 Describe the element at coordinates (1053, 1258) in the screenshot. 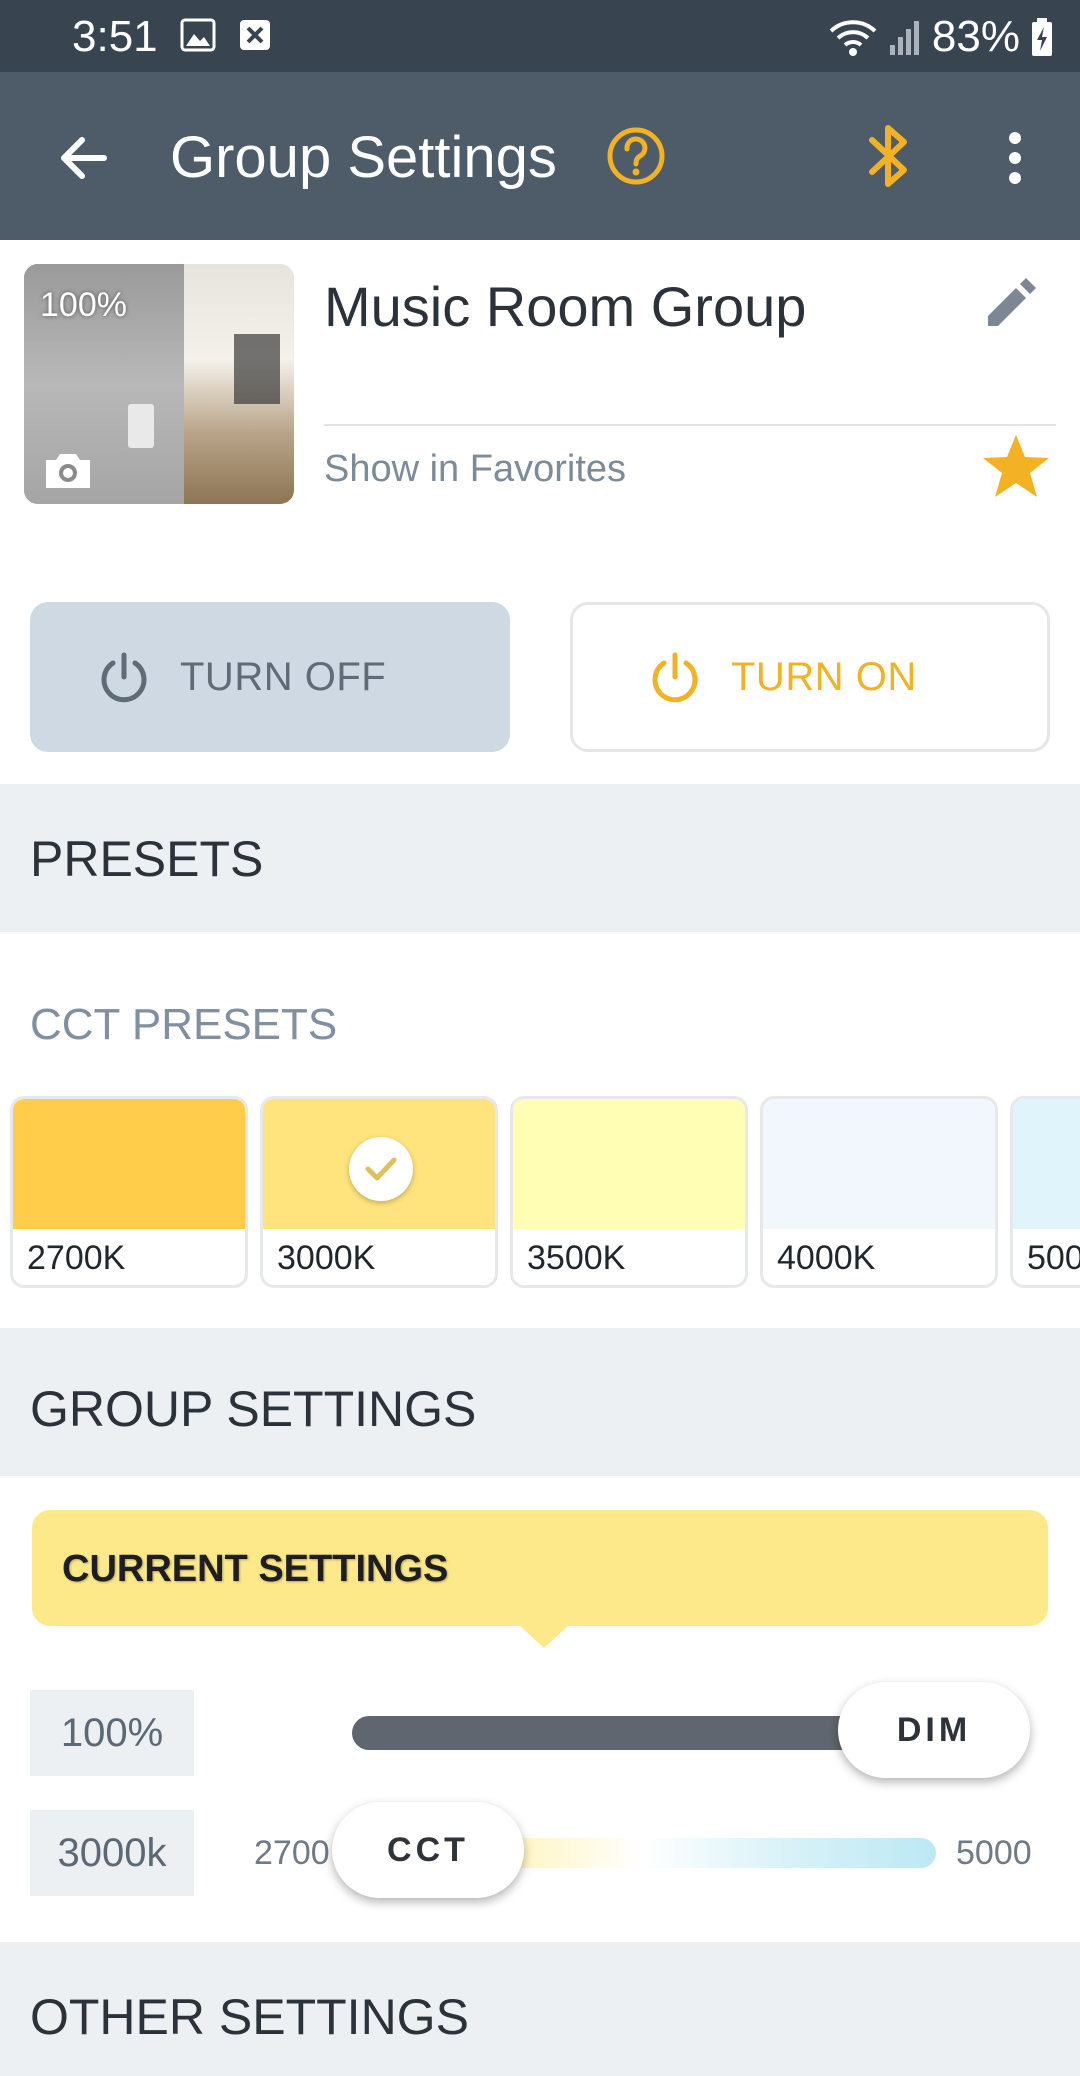

I see `preset-label: 5000K` at that location.